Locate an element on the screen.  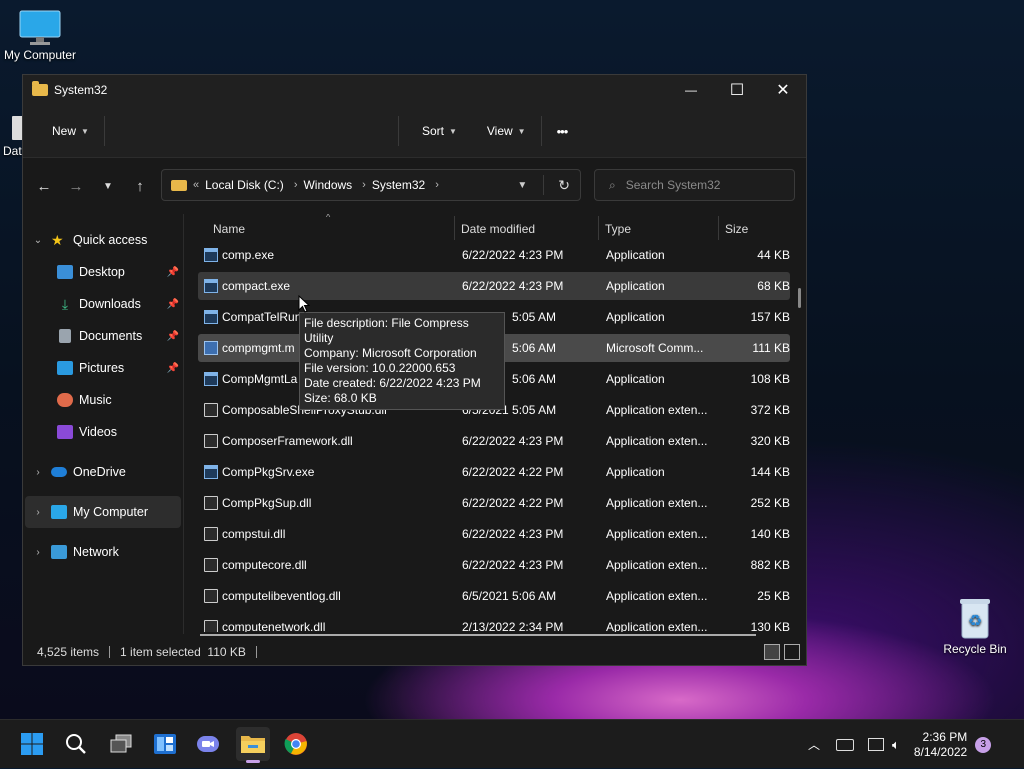
back-button: ← is located at coordinates (44, 186).